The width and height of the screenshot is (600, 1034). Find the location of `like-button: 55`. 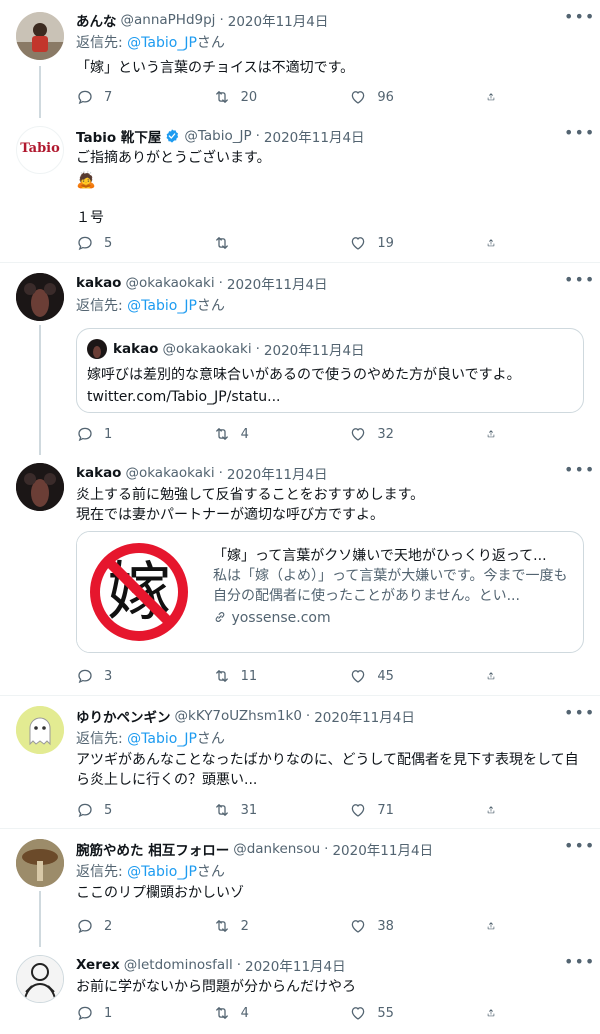

like-button: 55 is located at coordinates (404, 1013).